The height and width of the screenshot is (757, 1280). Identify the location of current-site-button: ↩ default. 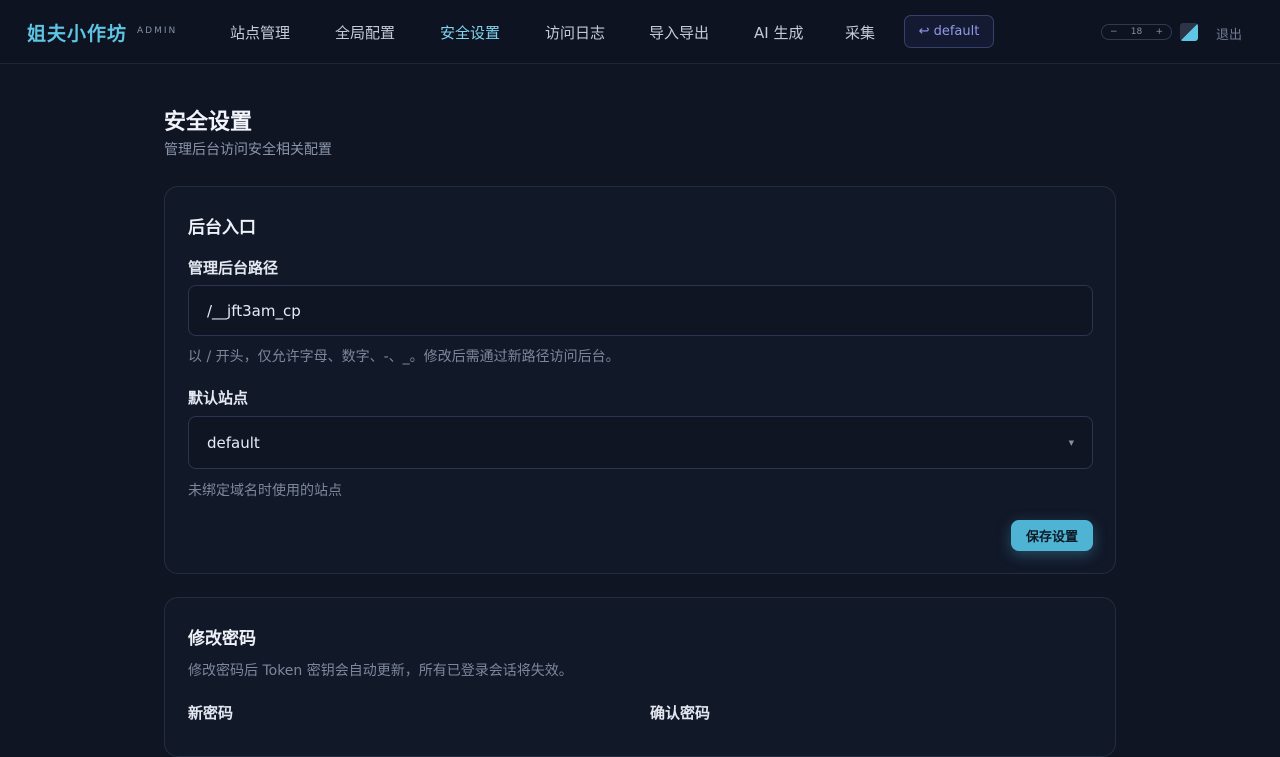
(949, 31).